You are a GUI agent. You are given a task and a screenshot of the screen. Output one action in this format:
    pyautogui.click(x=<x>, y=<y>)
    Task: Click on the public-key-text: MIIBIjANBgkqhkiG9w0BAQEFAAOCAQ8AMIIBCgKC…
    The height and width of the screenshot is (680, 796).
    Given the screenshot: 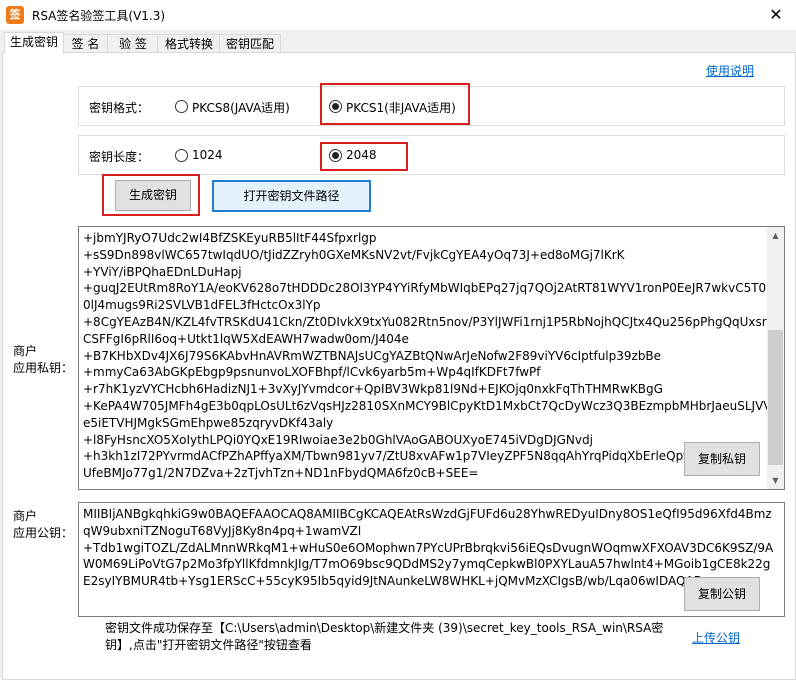 What is the action you would take?
    pyautogui.click(x=431, y=546)
    